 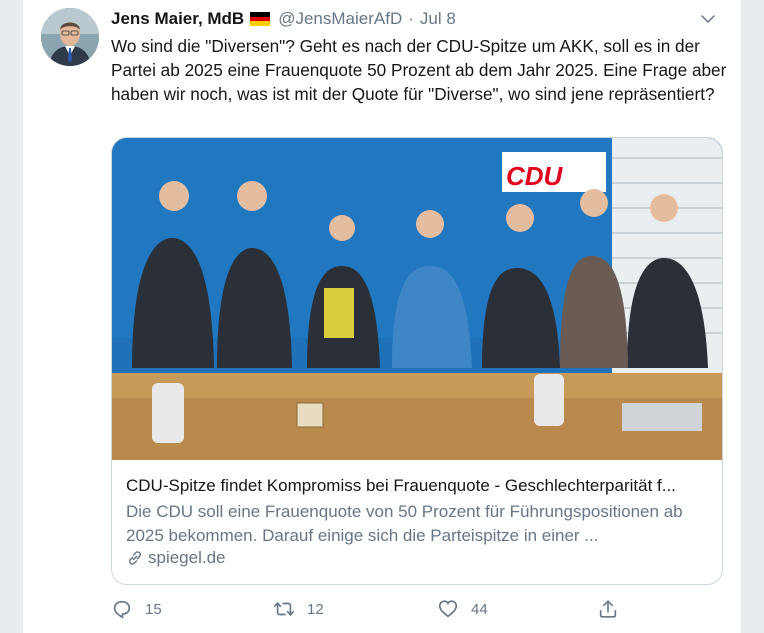 I want to click on tweet-date: Jul 8, so click(x=438, y=19).